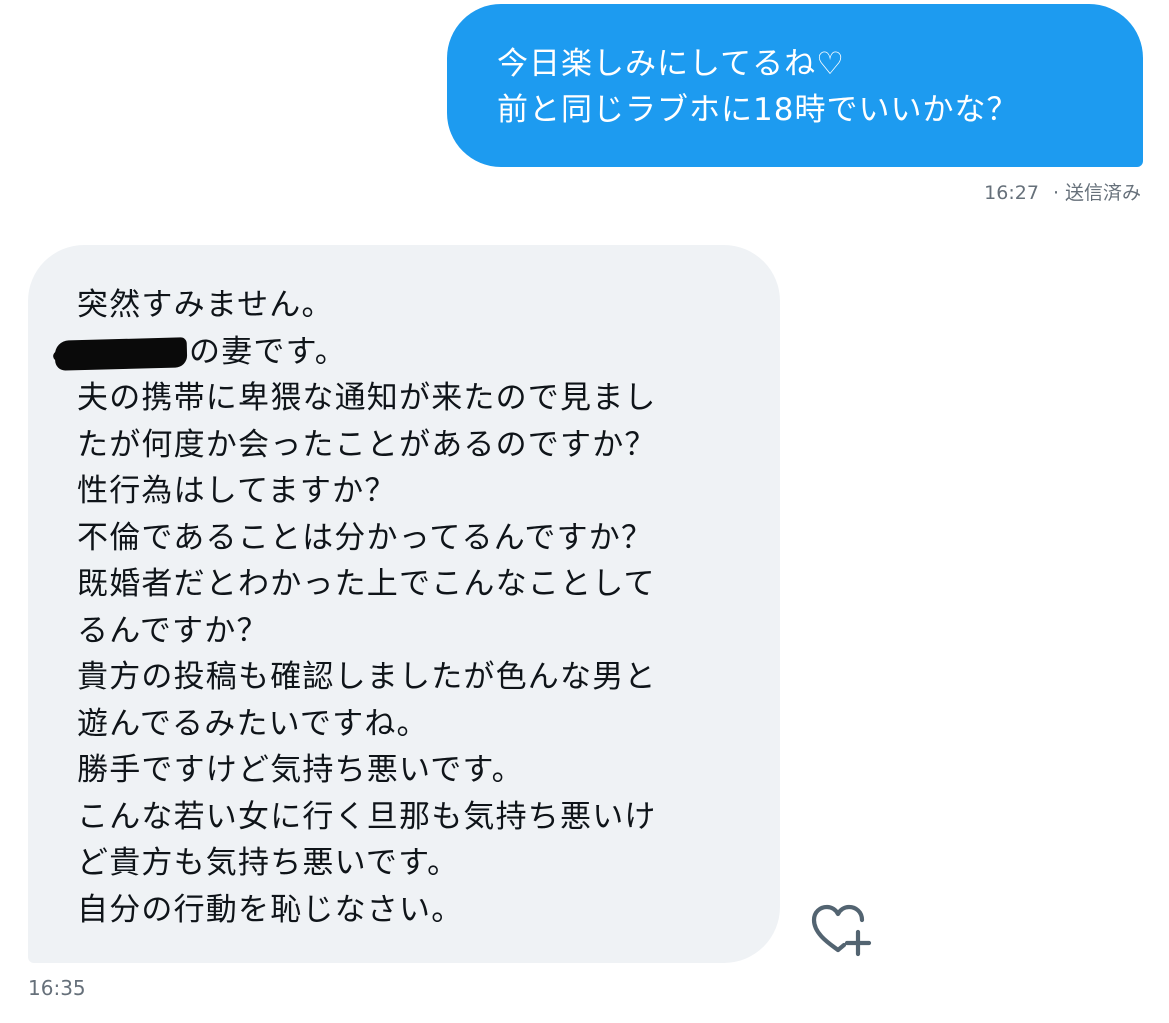 The height and width of the screenshot is (1023, 1169). Describe the element at coordinates (1102, 193) in the screenshot. I see `sent-message-status: 送信済み` at that location.